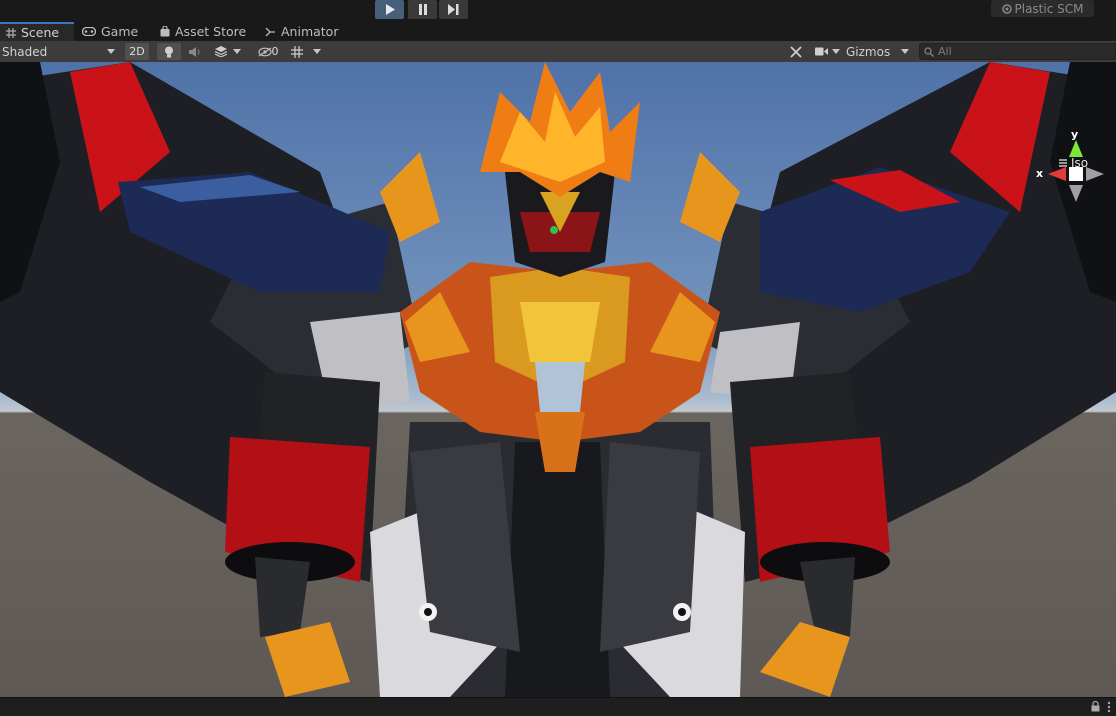  I want to click on tools-button, so click(796, 51).